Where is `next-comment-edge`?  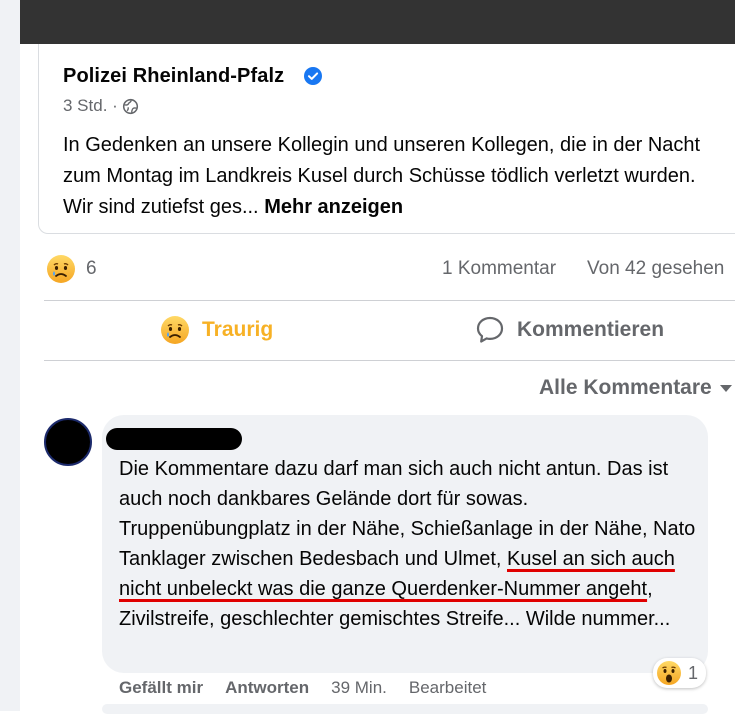 next-comment-edge is located at coordinates (405, 709).